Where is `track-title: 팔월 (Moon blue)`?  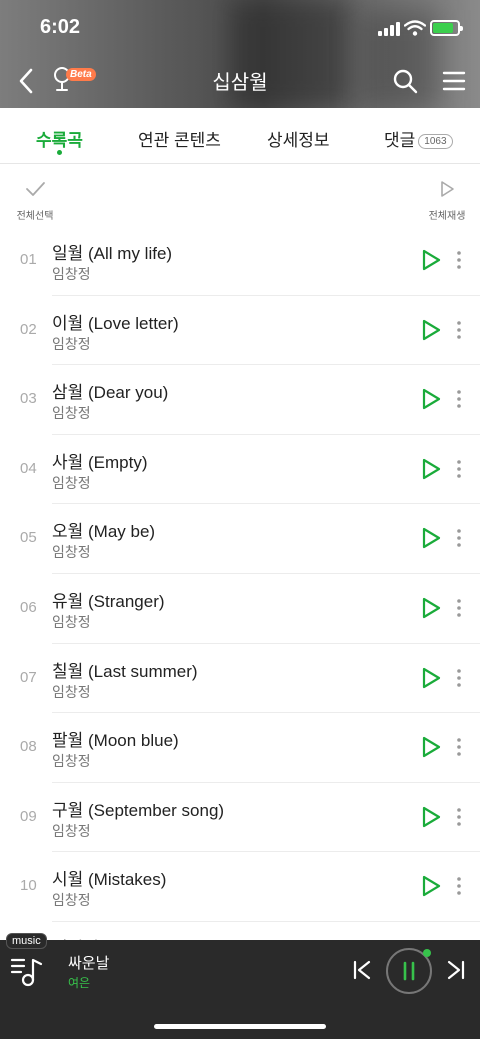 track-title: 팔월 (Moon blue) is located at coordinates (115, 741).